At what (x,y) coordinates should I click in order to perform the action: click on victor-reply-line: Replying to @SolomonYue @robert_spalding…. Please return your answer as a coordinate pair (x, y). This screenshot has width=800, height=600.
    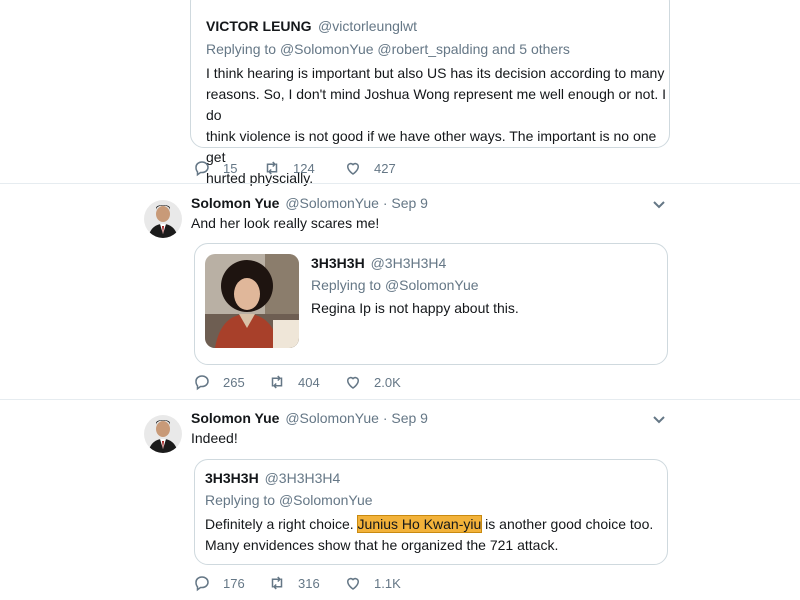
    Looking at the image, I should click on (388, 49).